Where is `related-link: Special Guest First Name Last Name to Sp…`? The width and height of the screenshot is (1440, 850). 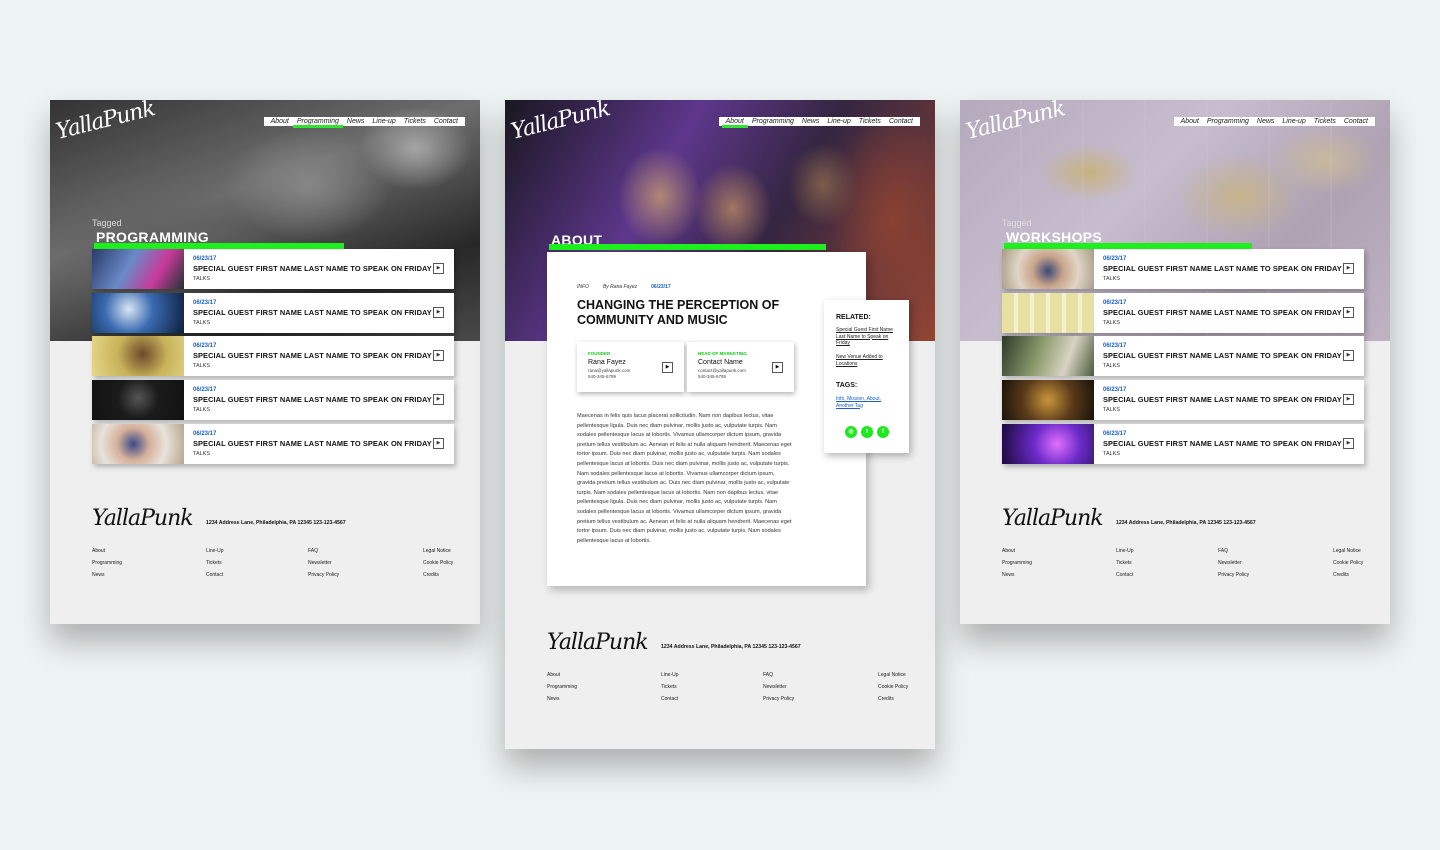 related-link: Special Guest First Name Last Name to Sp… is located at coordinates (866, 337).